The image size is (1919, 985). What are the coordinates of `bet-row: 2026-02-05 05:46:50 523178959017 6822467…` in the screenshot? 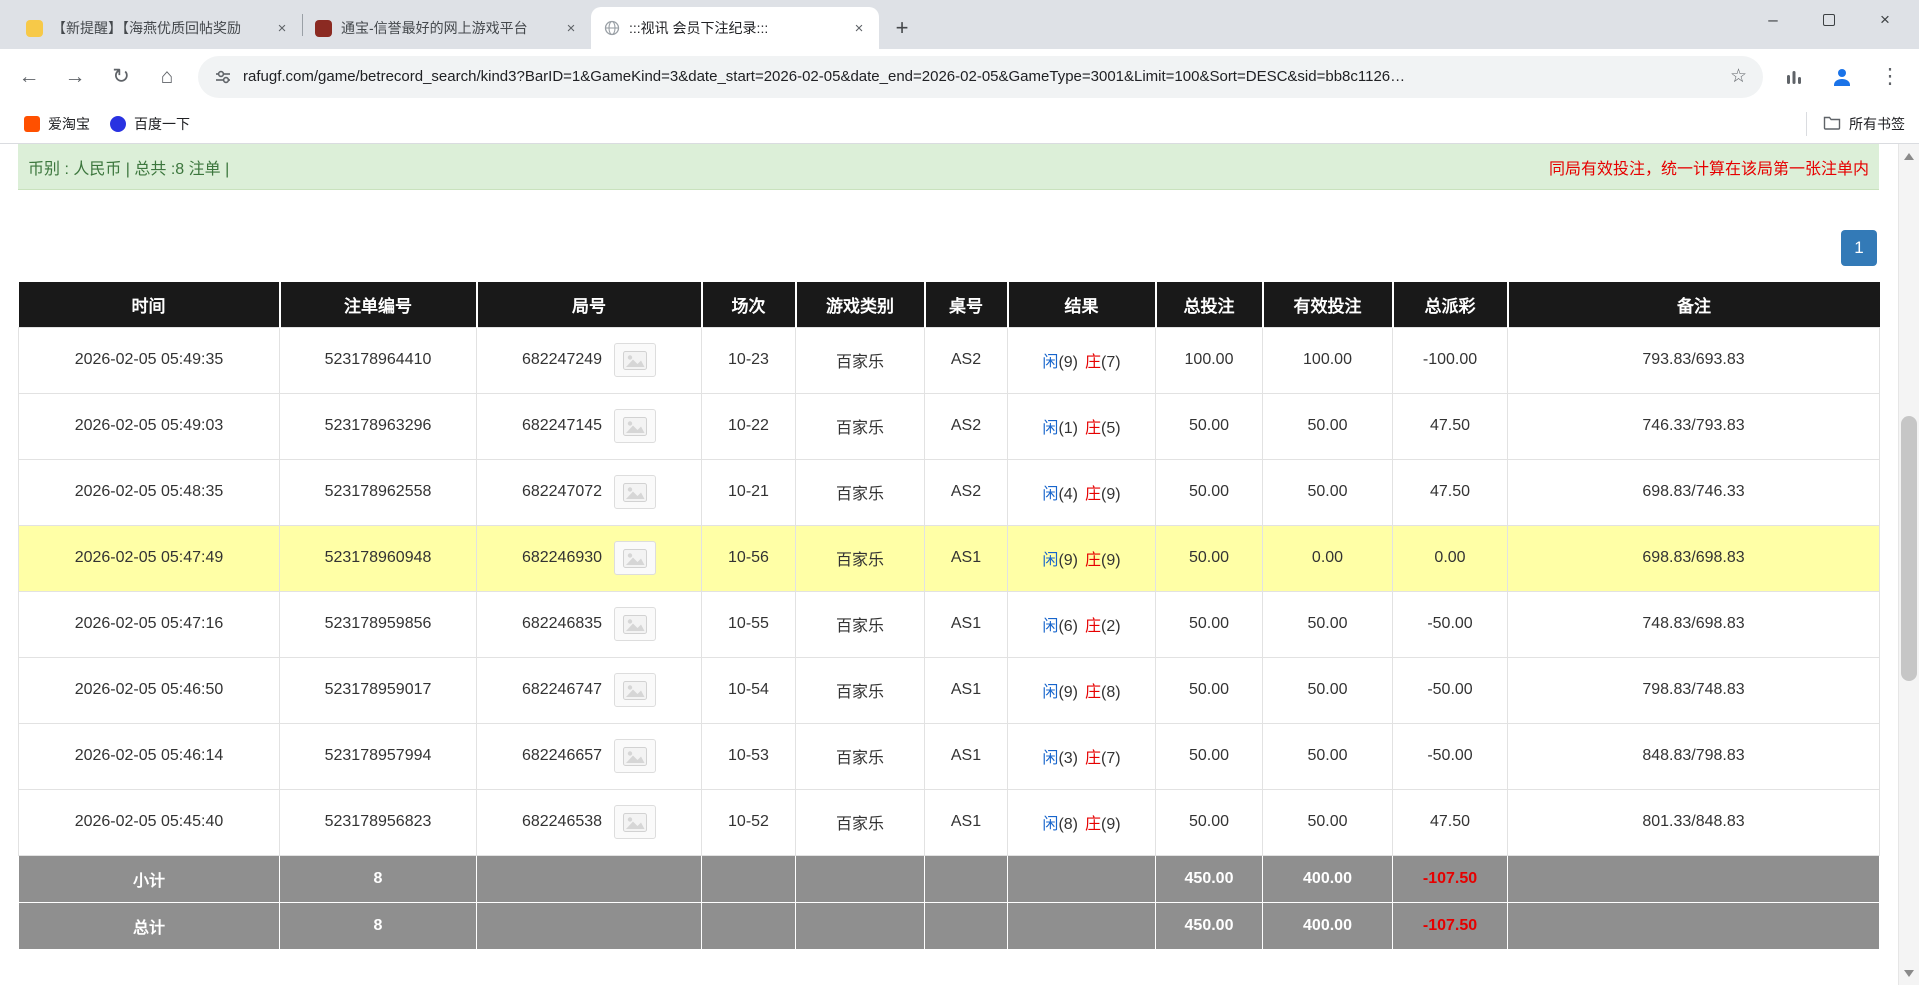 It's located at (949, 690).